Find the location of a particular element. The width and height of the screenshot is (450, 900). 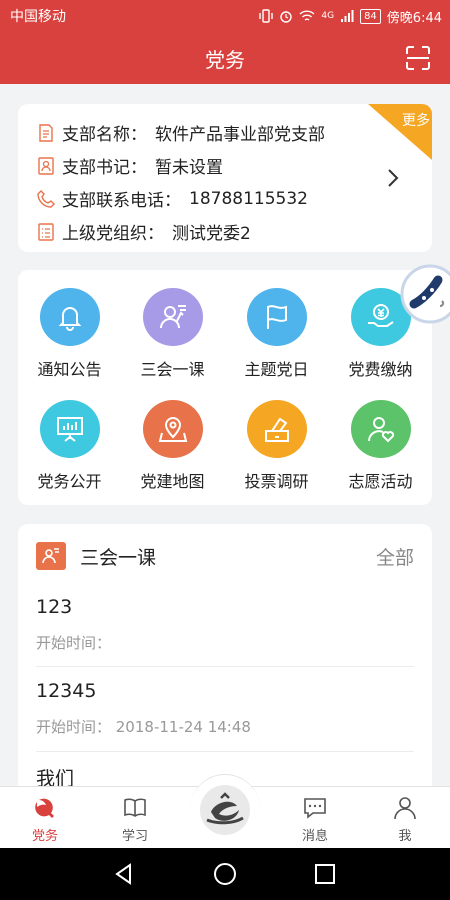

branch-name-key: 支部名称： is located at coordinates (104, 135).